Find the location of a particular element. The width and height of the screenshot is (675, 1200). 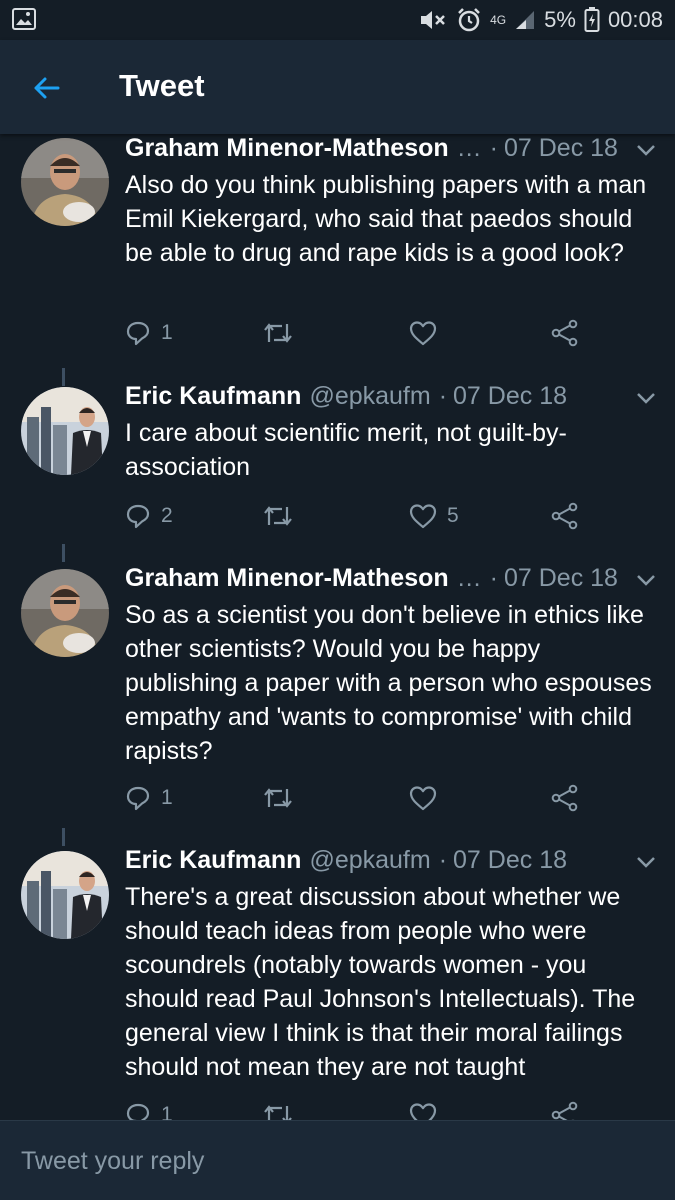

like-button: 5 is located at coordinates (434, 516).